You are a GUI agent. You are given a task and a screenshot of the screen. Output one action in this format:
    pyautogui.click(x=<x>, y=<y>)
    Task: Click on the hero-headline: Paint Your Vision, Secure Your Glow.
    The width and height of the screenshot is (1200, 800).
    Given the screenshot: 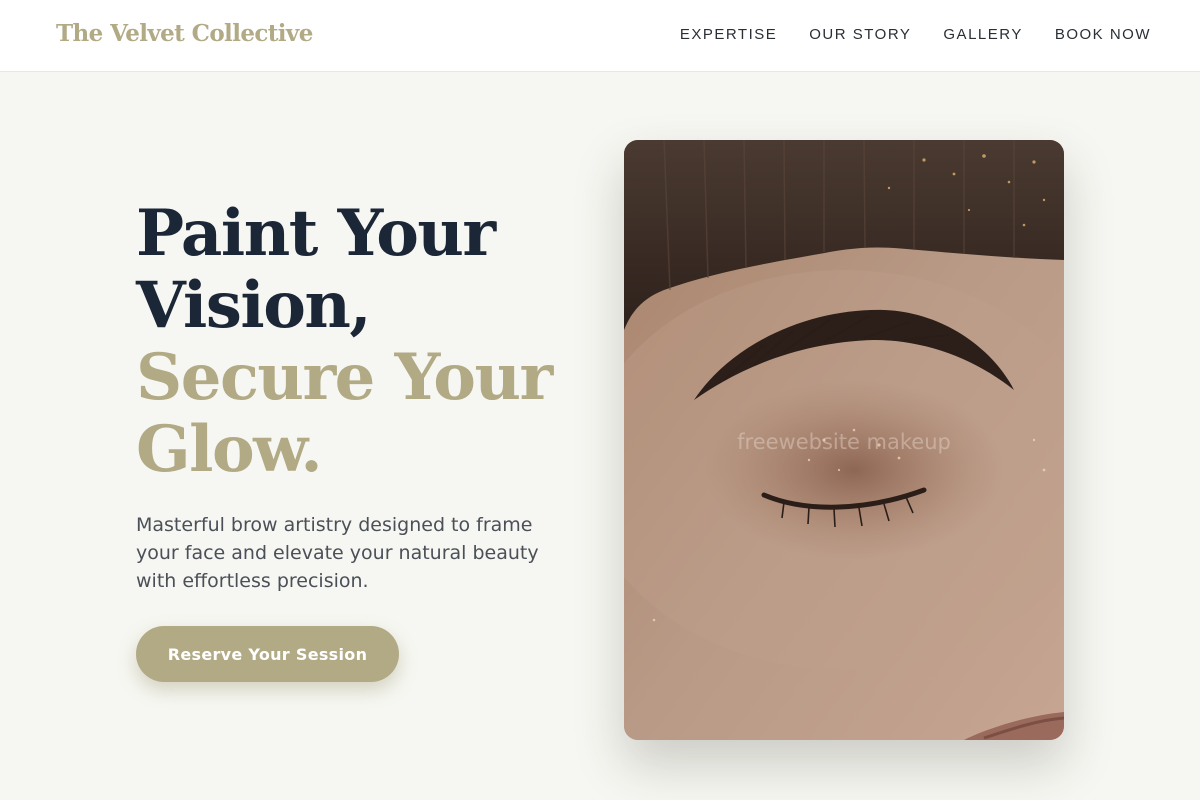 What is the action you would take?
    pyautogui.click(x=366, y=342)
    